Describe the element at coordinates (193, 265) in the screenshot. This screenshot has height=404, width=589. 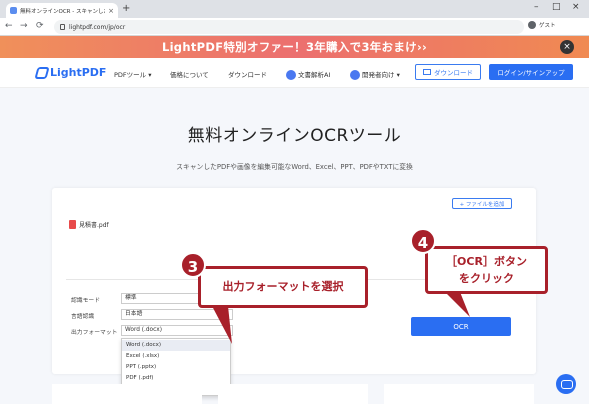
I see `callout-number-3: 3` at that location.